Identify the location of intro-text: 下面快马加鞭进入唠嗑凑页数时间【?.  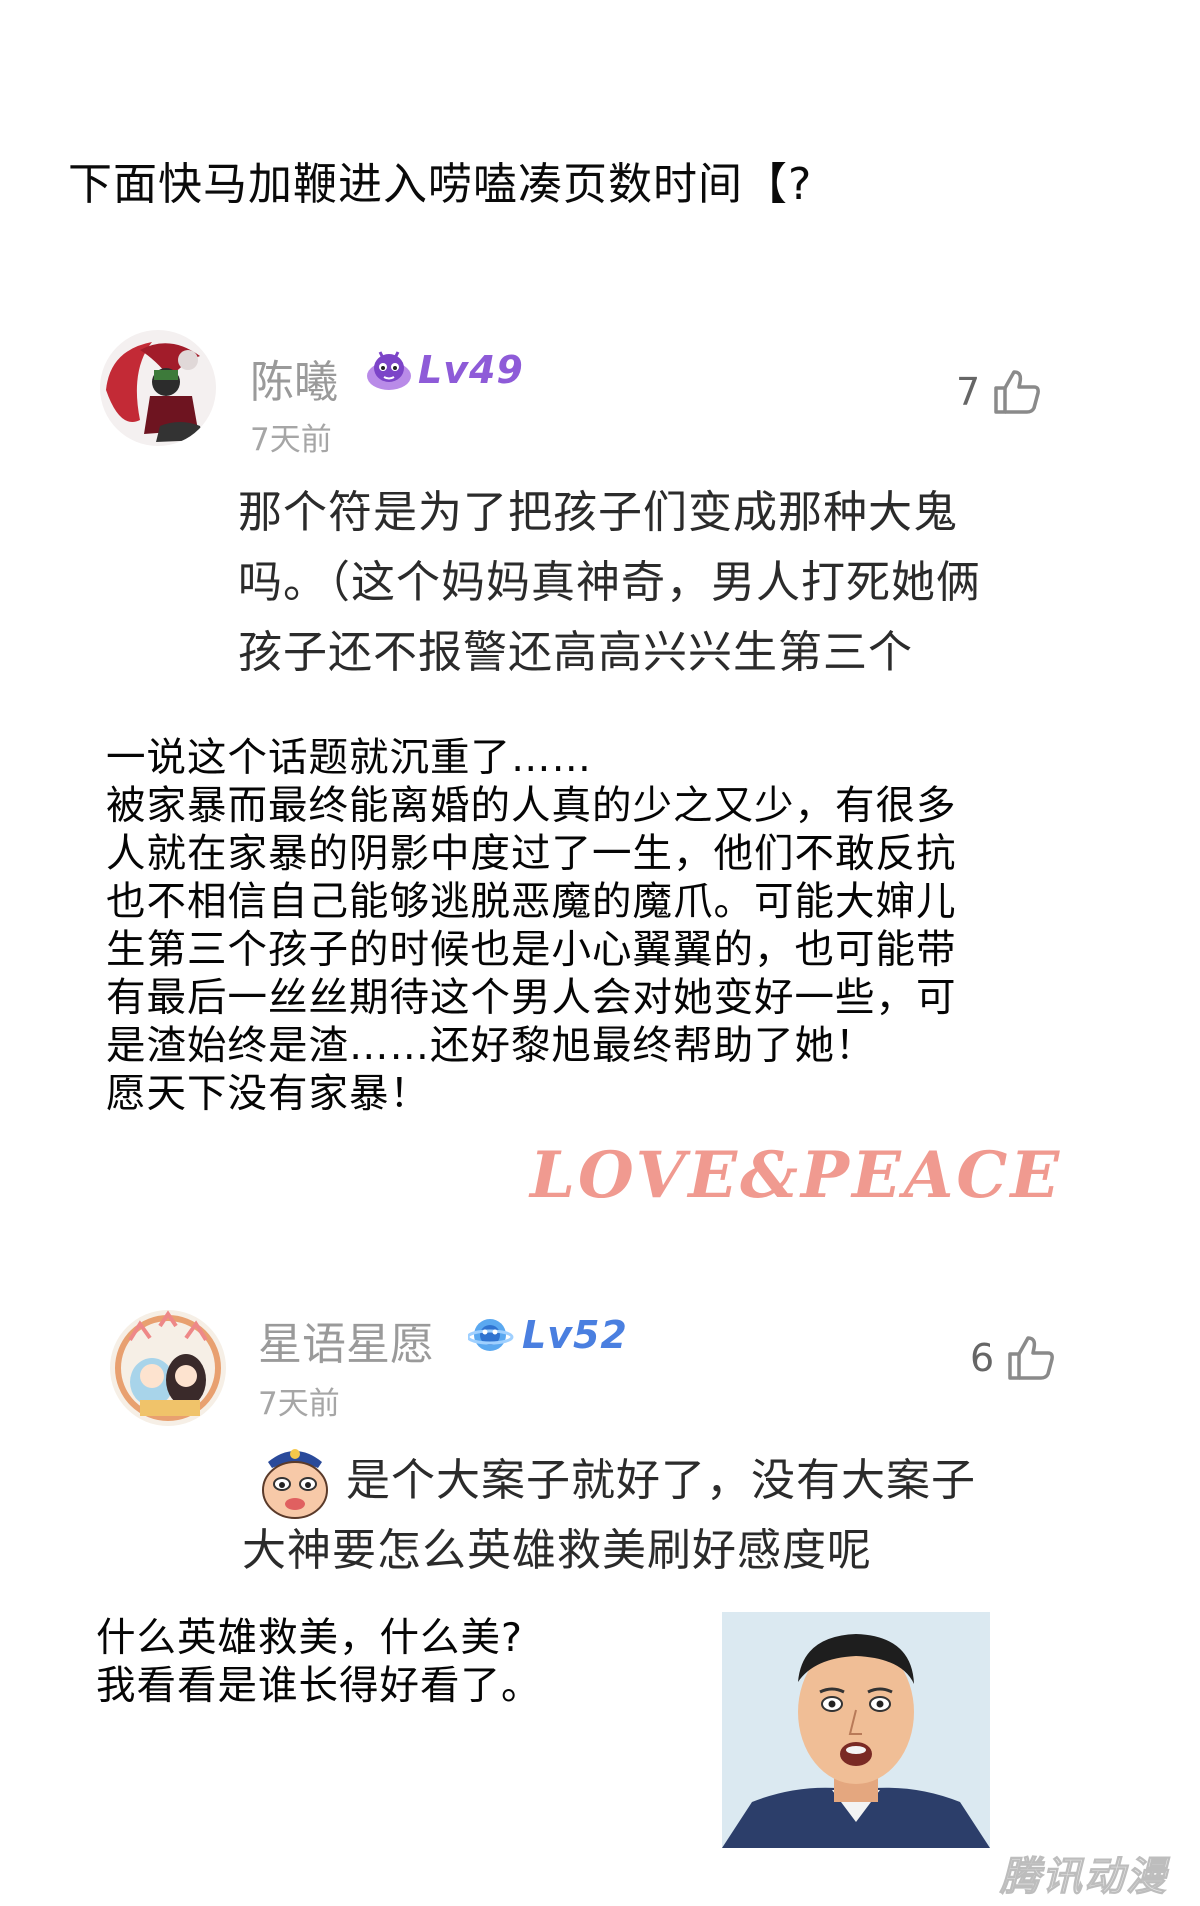
(440, 184).